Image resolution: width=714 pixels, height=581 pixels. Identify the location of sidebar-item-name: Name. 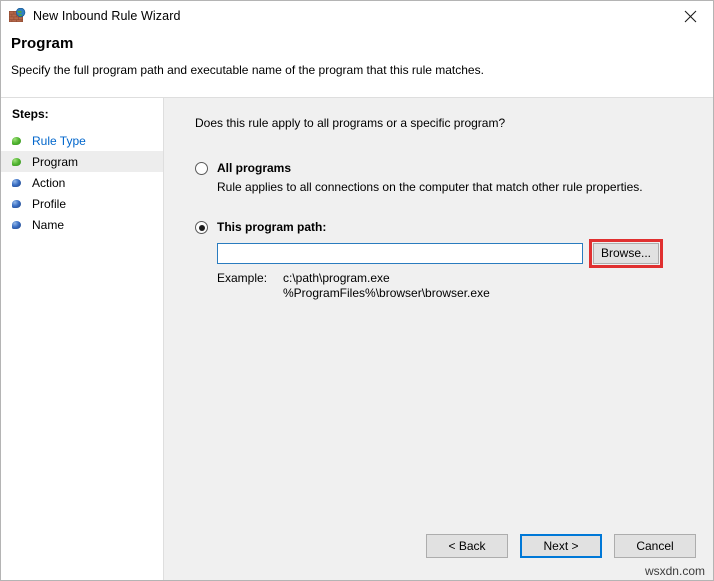
(82, 224).